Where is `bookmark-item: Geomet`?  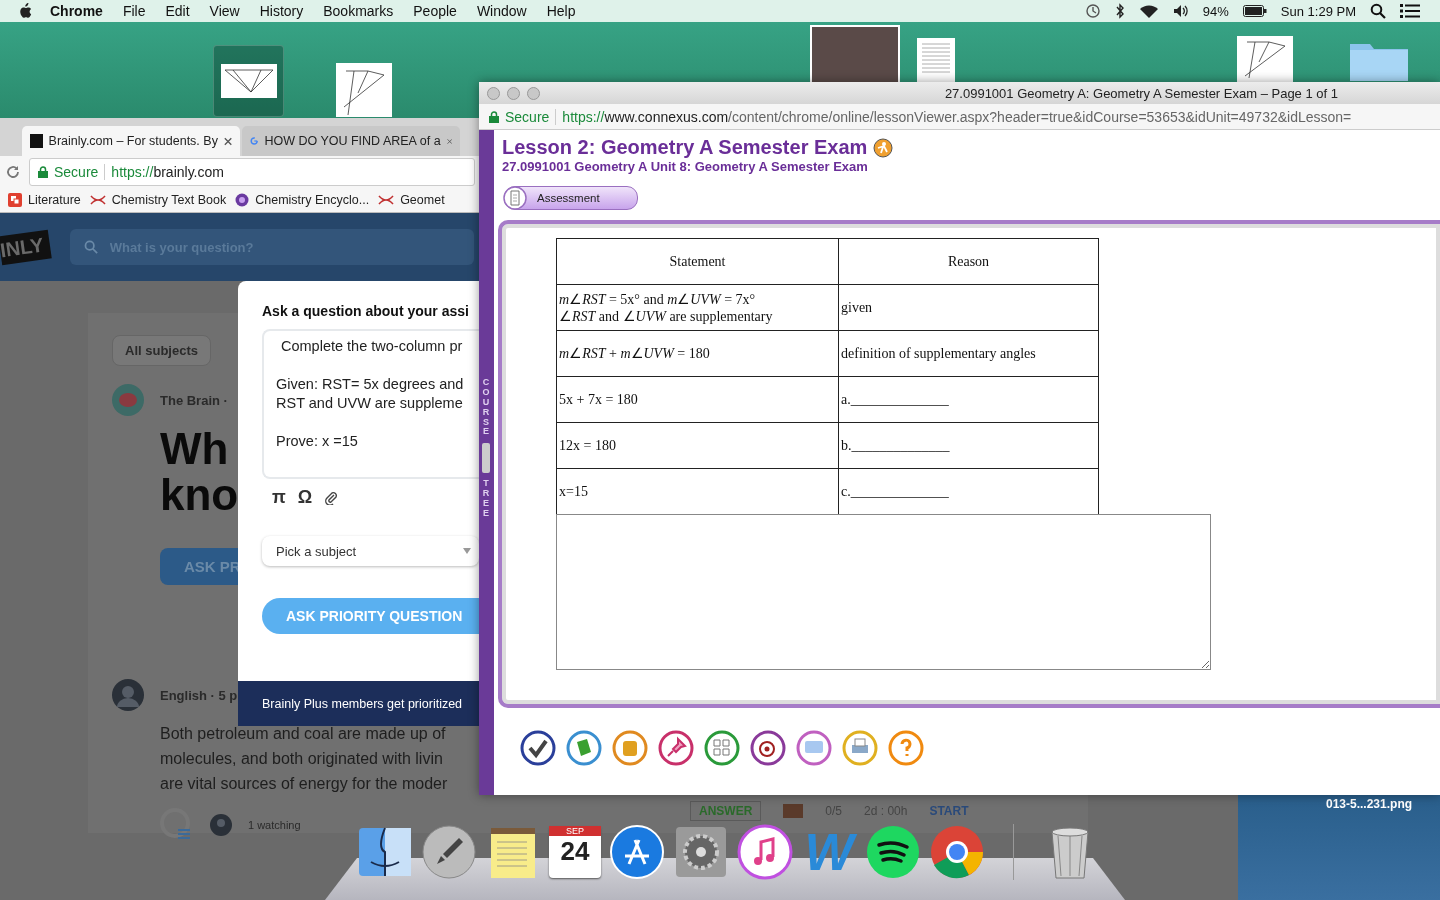
bookmark-item: Geomet is located at coordinates (411, 200).